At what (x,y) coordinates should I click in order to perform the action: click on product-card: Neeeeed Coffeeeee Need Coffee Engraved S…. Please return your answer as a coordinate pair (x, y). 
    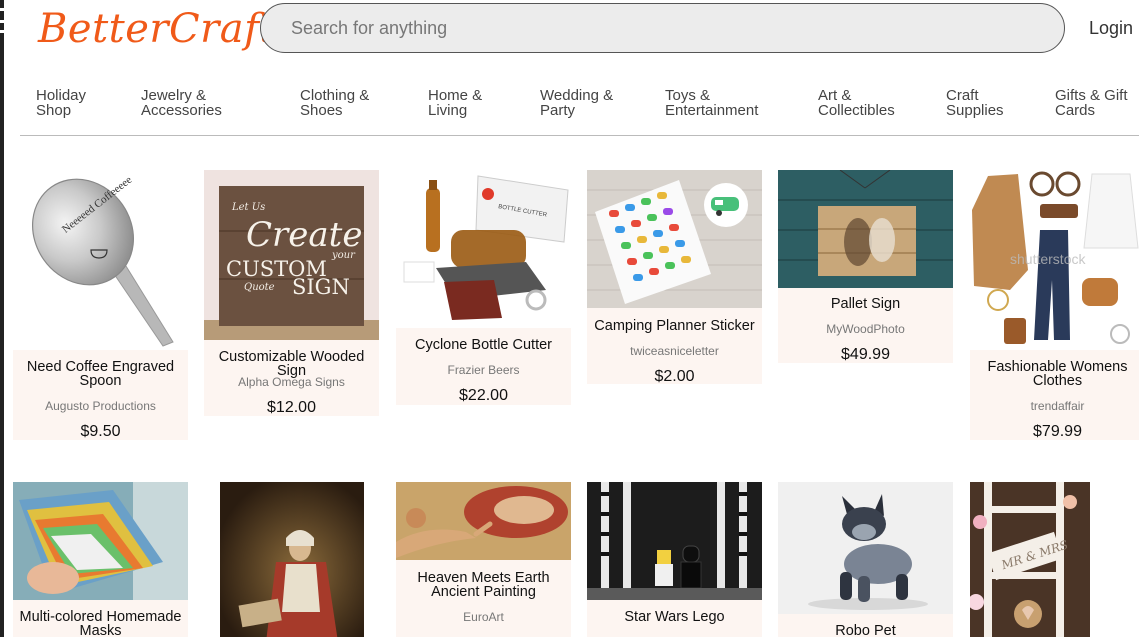
    Looking at the image, I should click on (100, 305).